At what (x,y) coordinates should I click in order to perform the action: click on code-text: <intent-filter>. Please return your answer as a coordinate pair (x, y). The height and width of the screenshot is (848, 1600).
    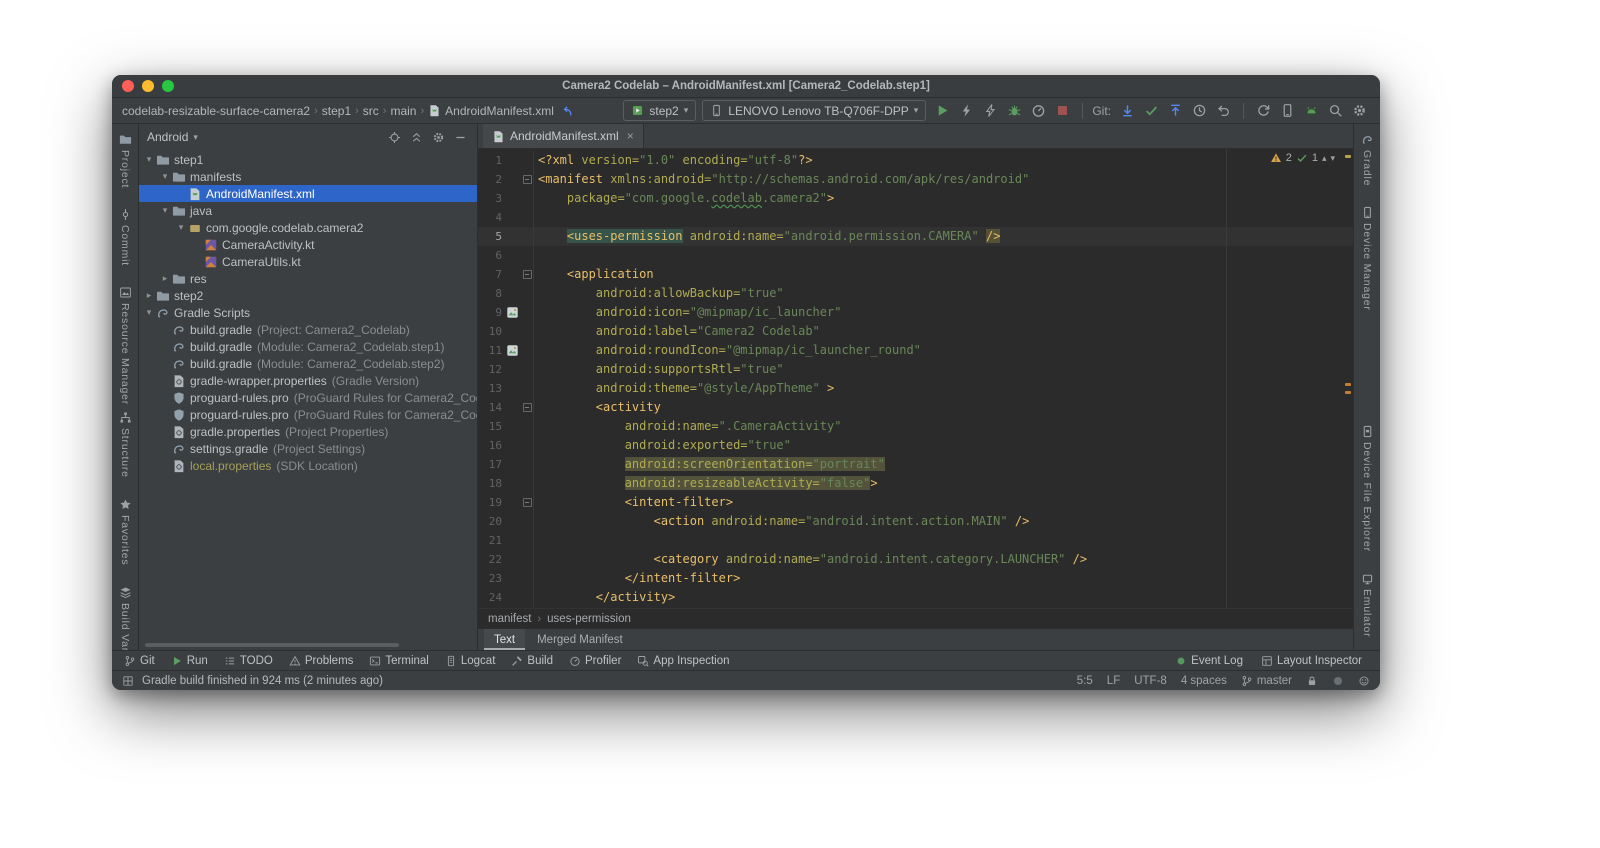
    Looking at the image, I should click on (633, 502).